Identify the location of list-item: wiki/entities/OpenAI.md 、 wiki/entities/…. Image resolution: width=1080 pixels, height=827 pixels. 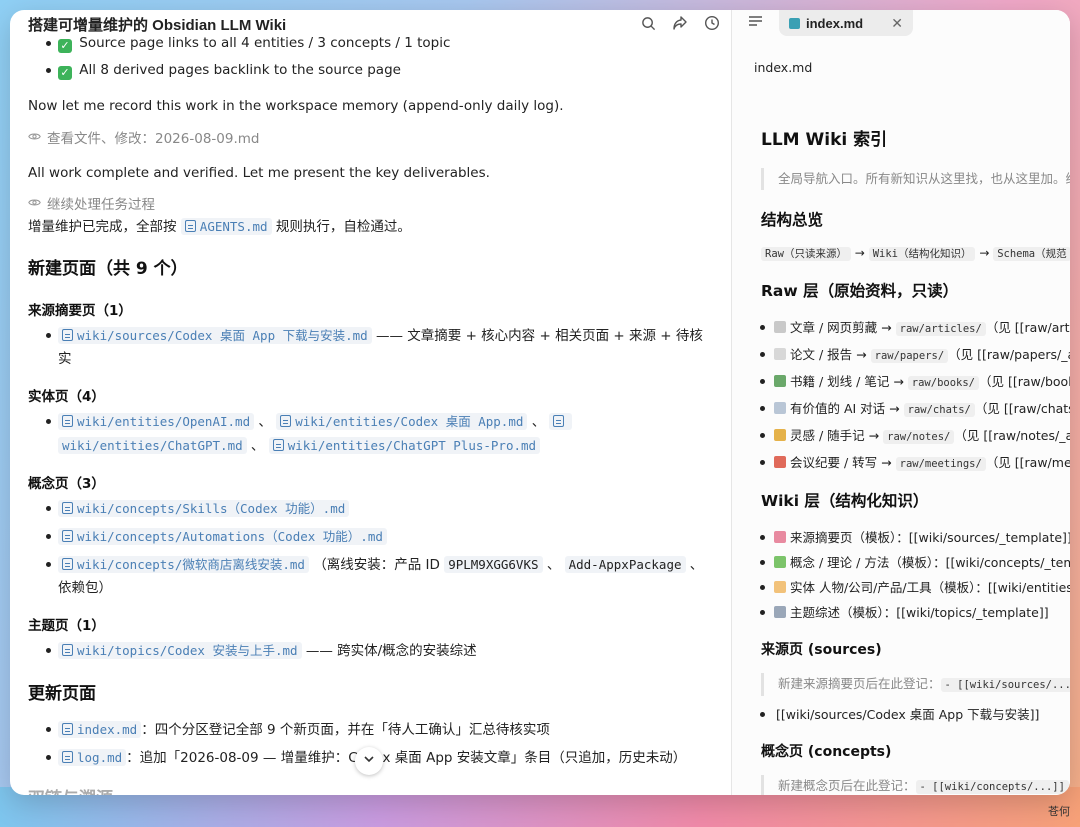
(370, 434).